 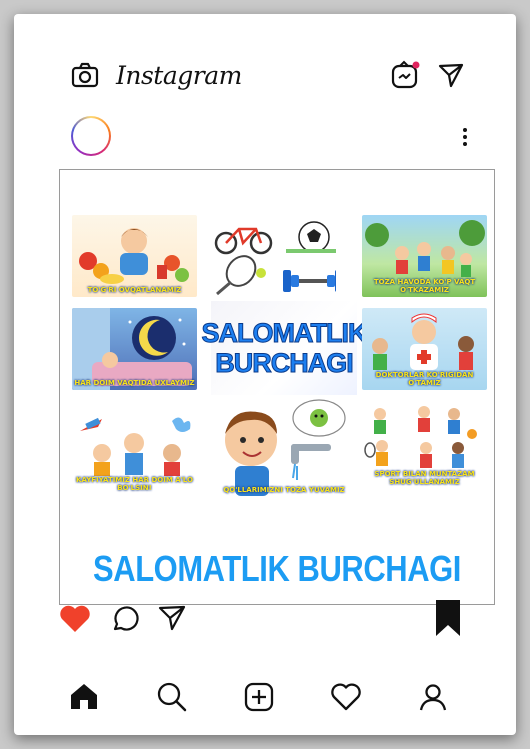 What do you see at coordinates (172, 697) in the screenshot?
I see `search-icon` at bounding box center [172, 697].